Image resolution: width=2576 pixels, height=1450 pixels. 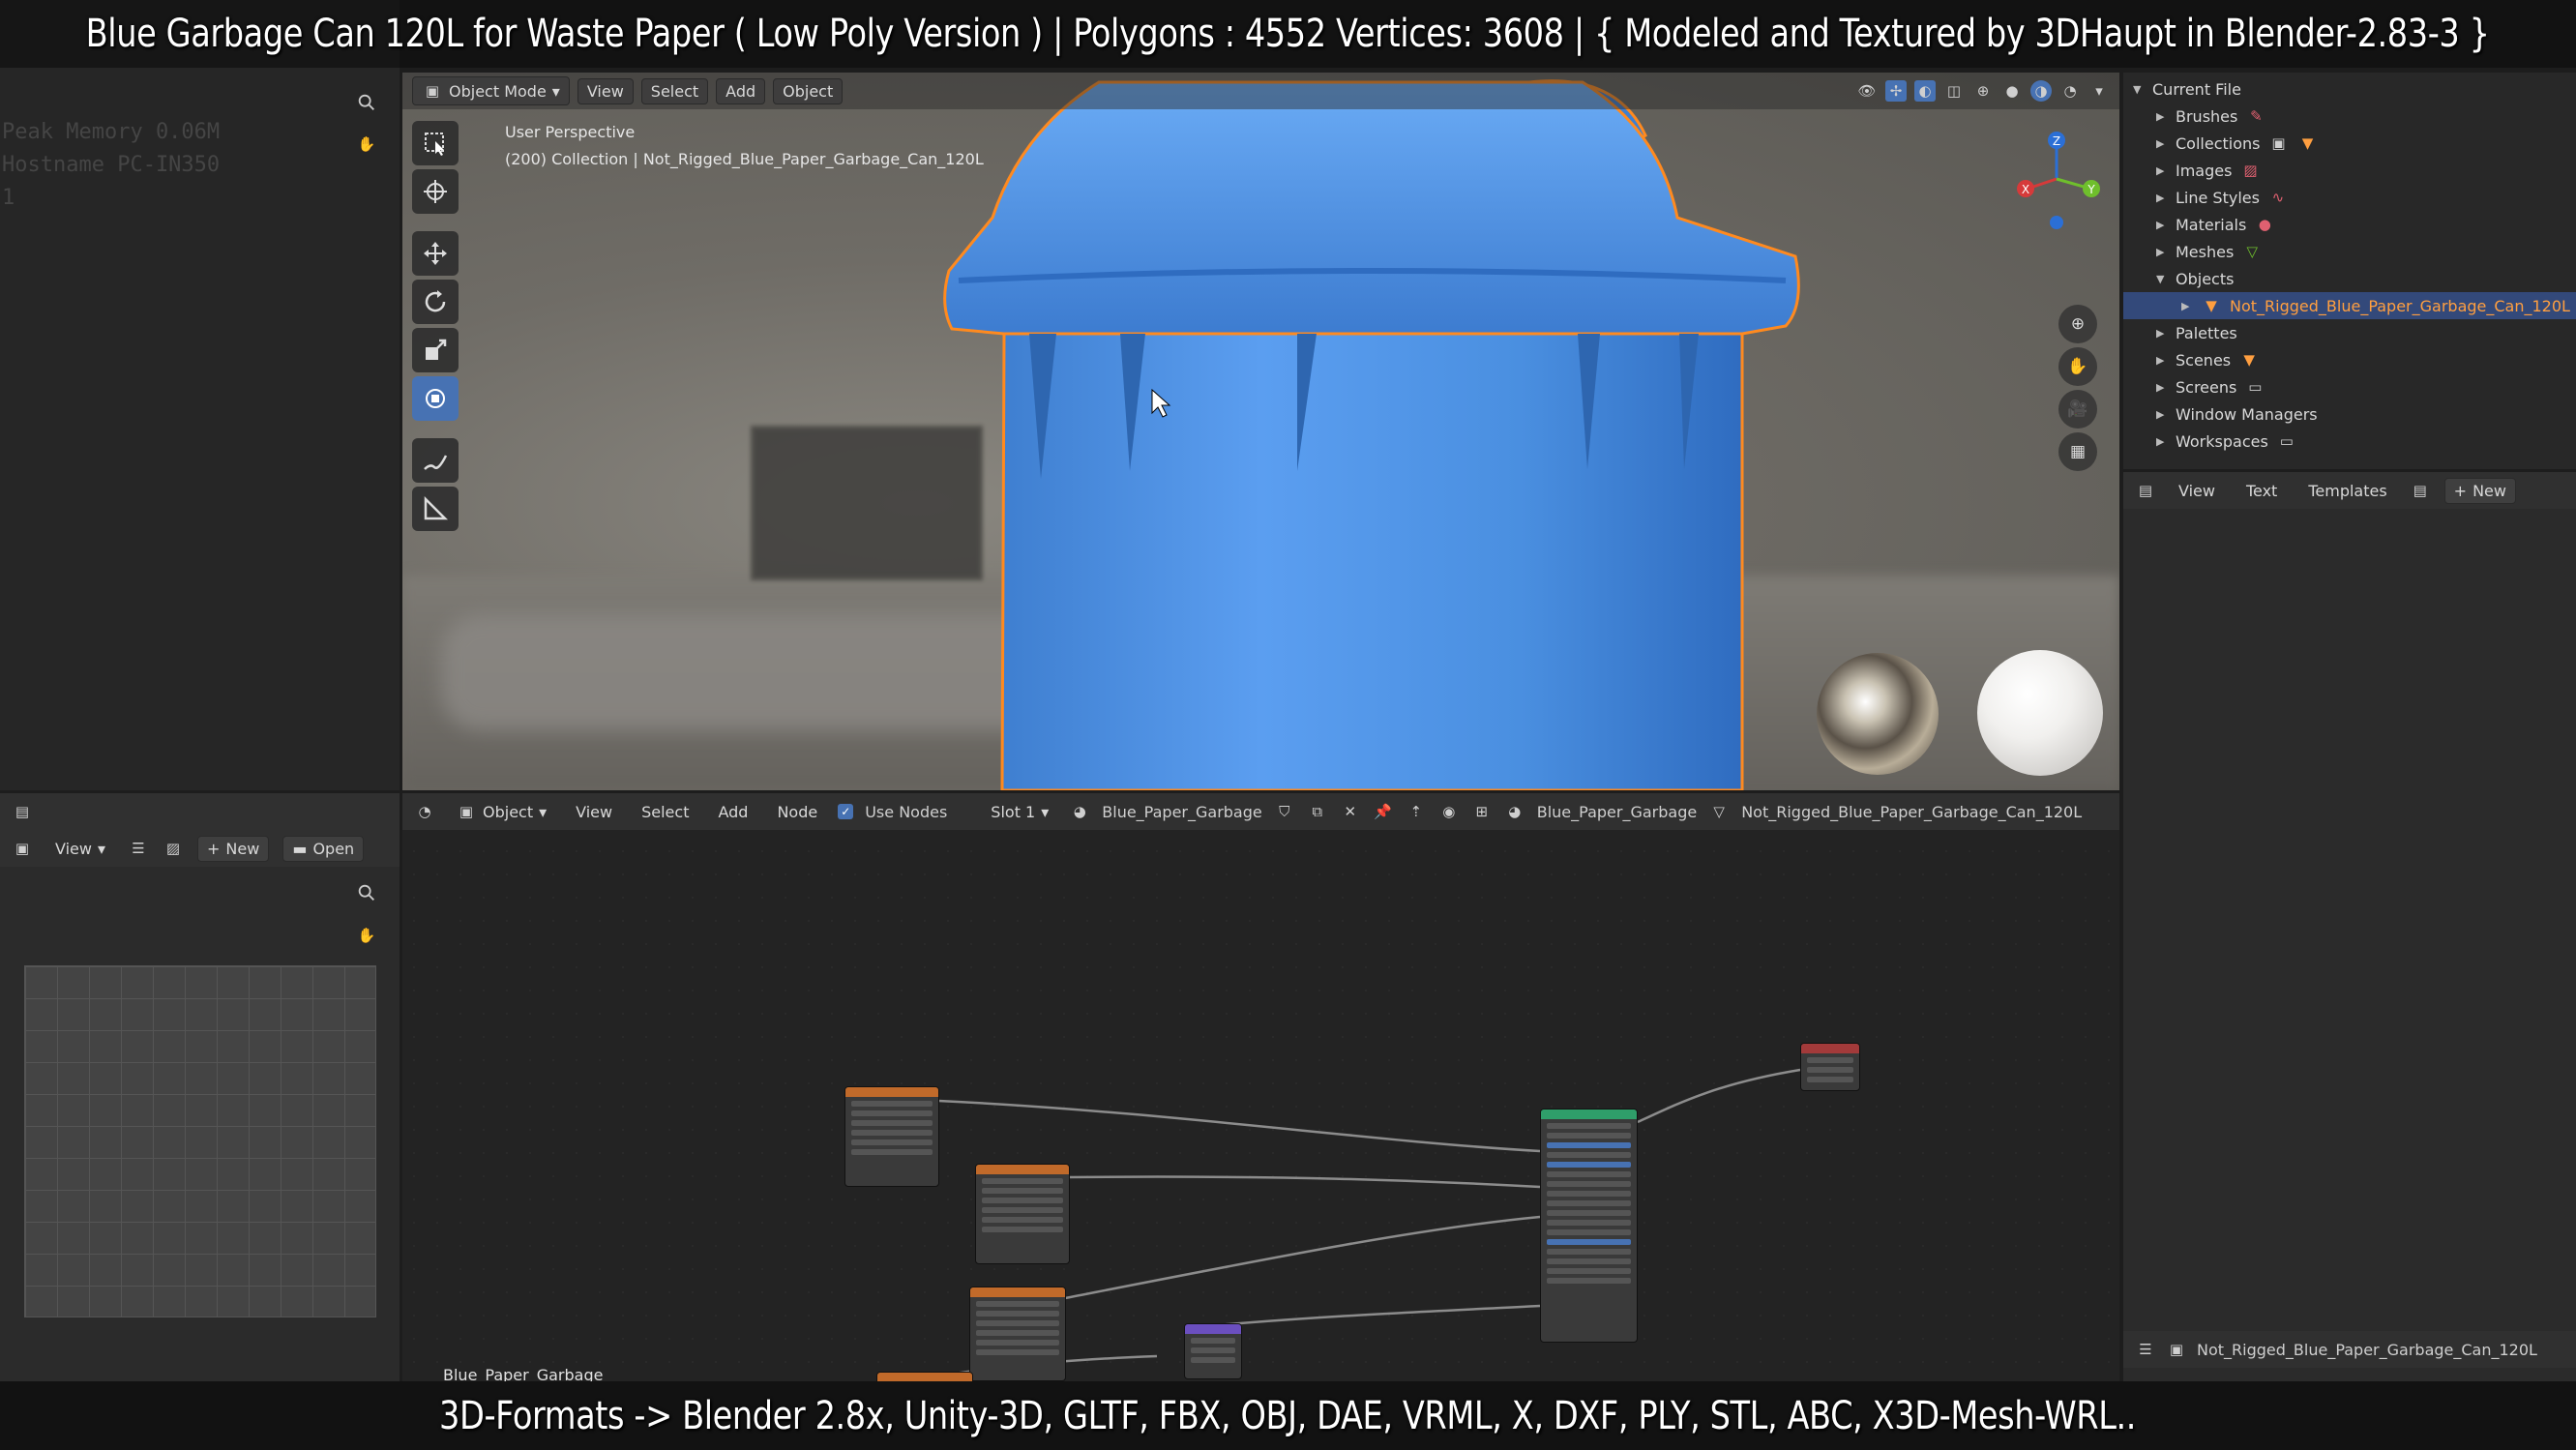 What do you see at coordinates (2249, 360) in the screenshot?
I see `scene-icon: ▼` at bounding box center [2249, 360].